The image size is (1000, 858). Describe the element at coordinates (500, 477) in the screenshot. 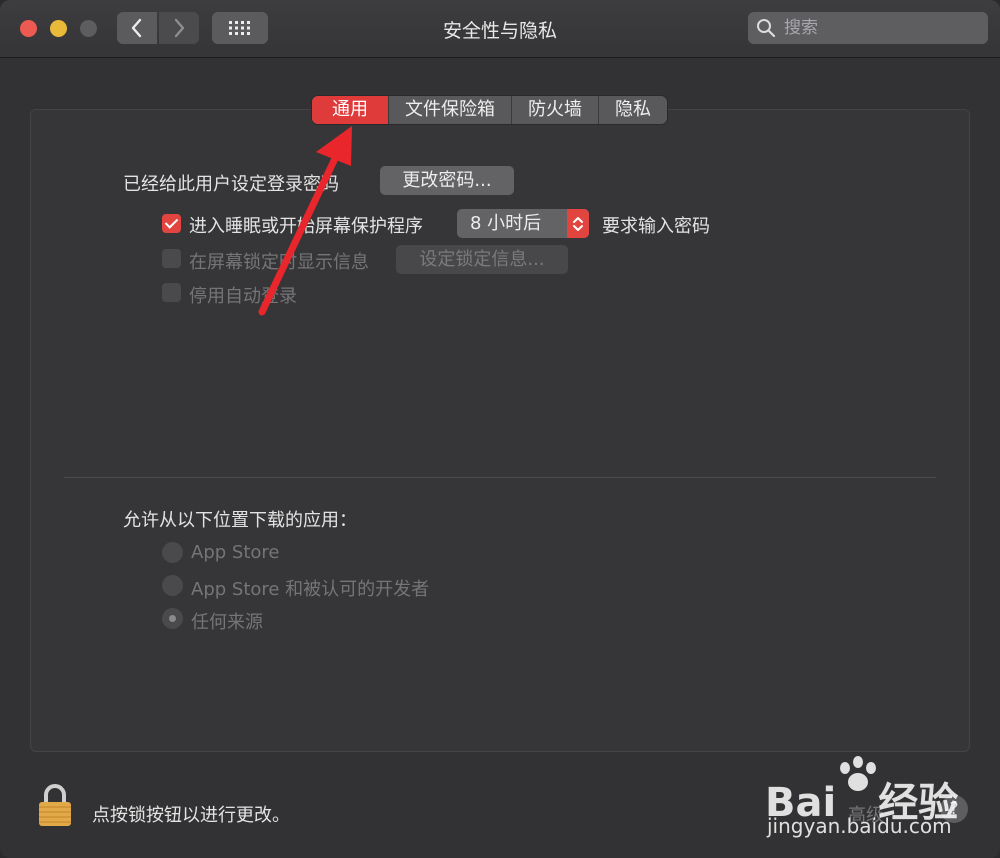

I see `section-divider` at that location.